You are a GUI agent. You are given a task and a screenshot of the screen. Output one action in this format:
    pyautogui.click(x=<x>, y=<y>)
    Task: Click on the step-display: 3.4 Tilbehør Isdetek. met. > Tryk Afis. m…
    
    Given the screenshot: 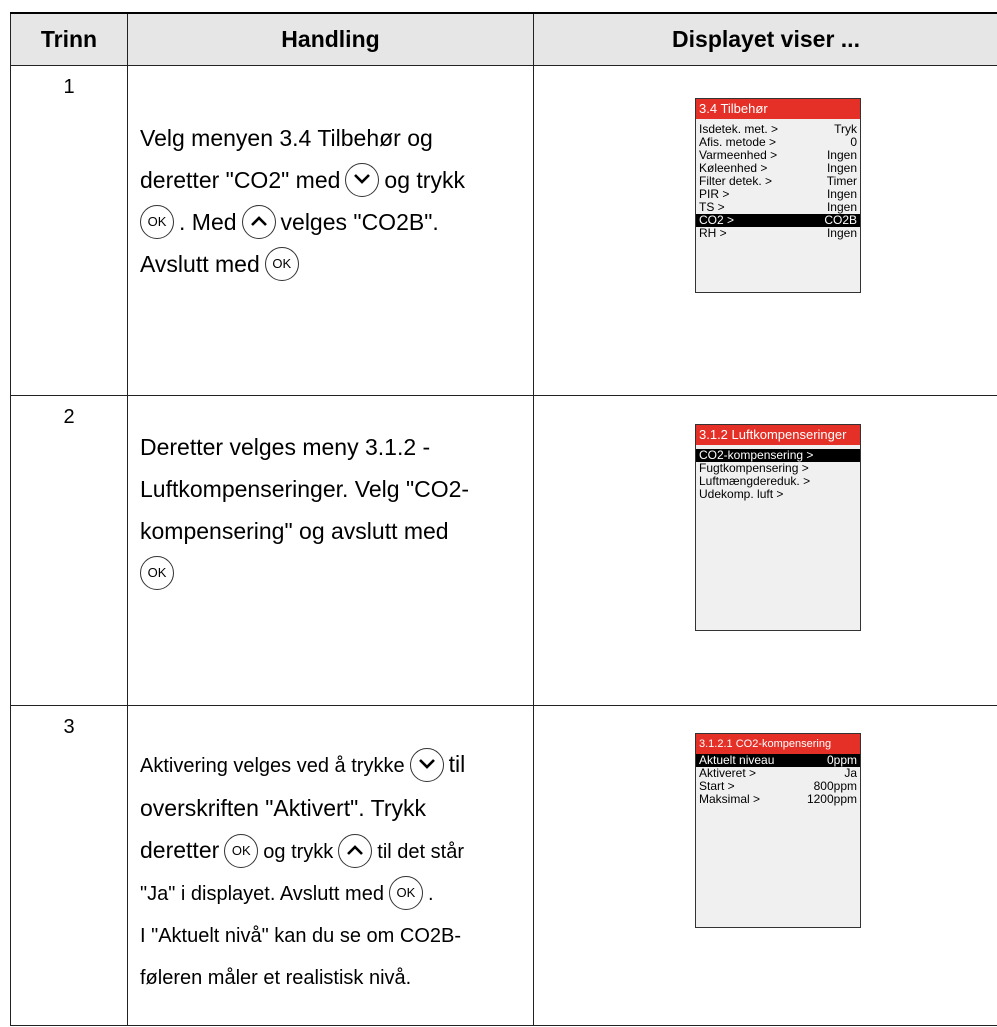 What is the action you would take?
    pyautogui.click(x=765, y=230)
    